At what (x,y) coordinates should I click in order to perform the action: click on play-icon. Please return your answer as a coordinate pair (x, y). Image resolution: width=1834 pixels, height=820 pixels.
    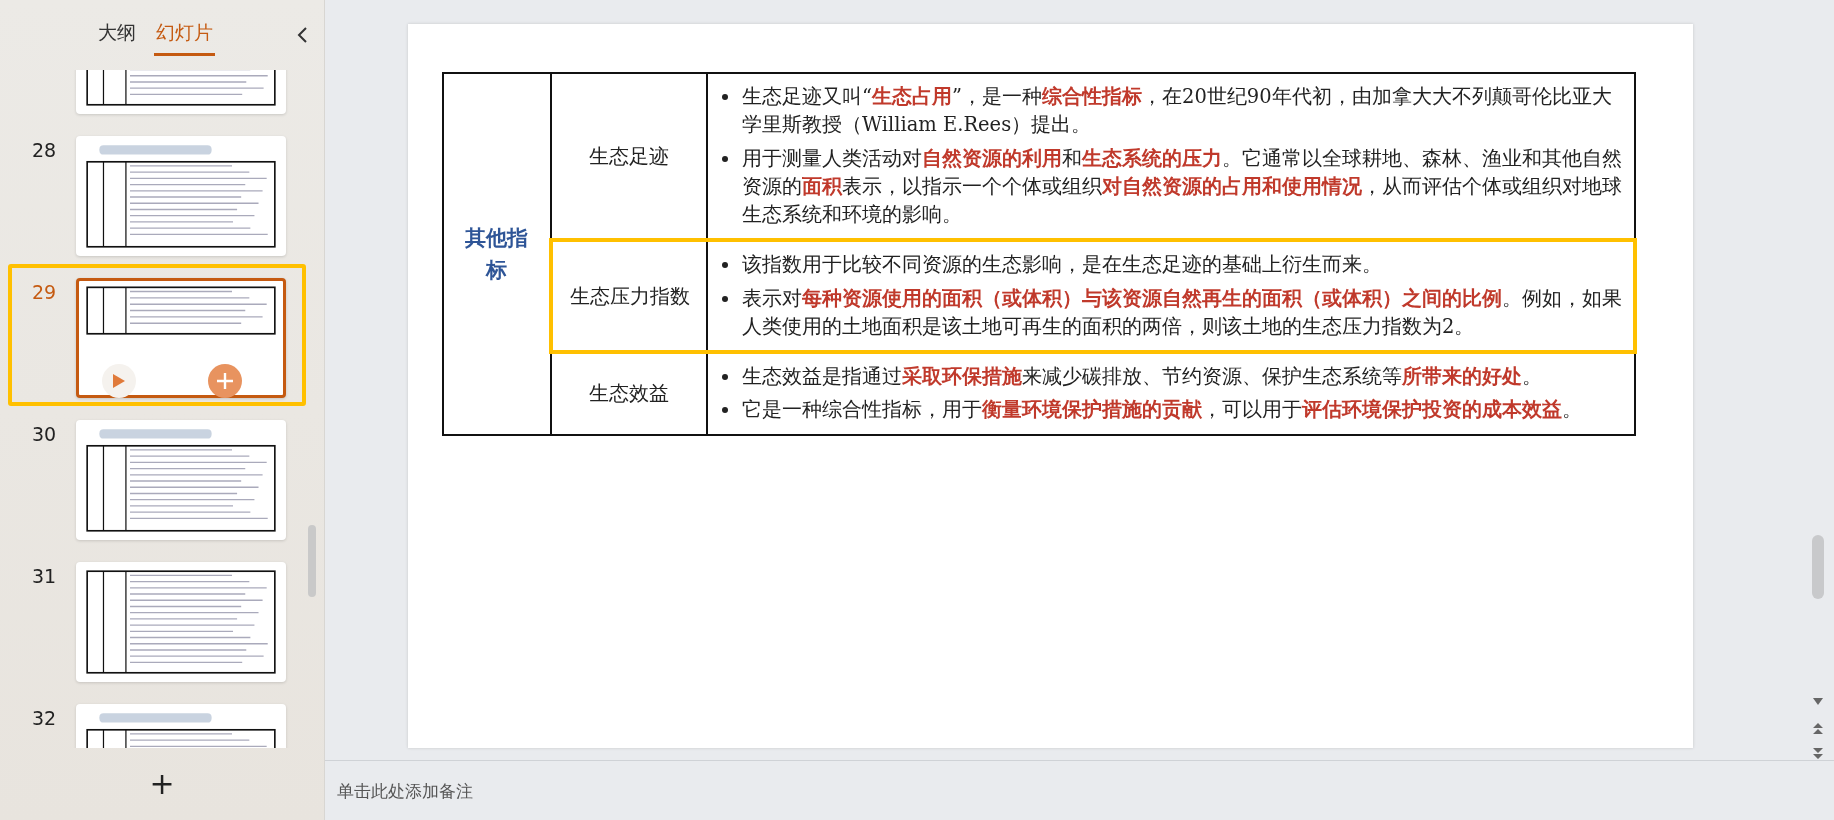
    Looking at the image, I should click on (119, 381).